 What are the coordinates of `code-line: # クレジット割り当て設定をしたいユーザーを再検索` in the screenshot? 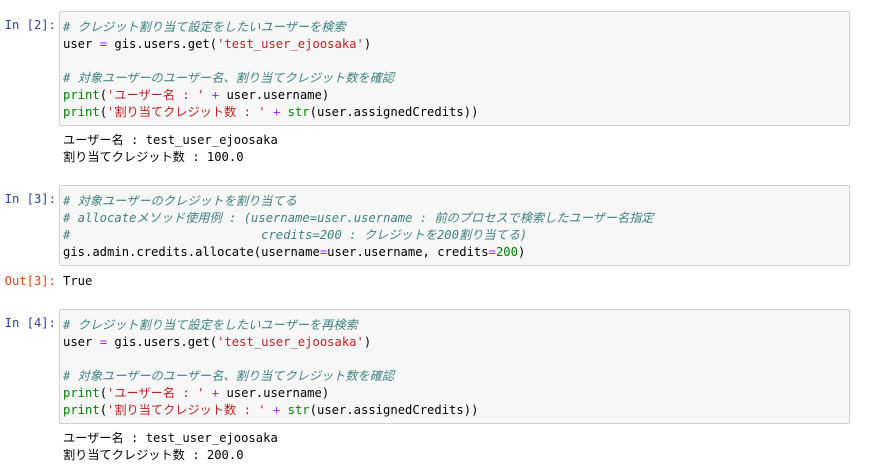 It's located at (454, 325).